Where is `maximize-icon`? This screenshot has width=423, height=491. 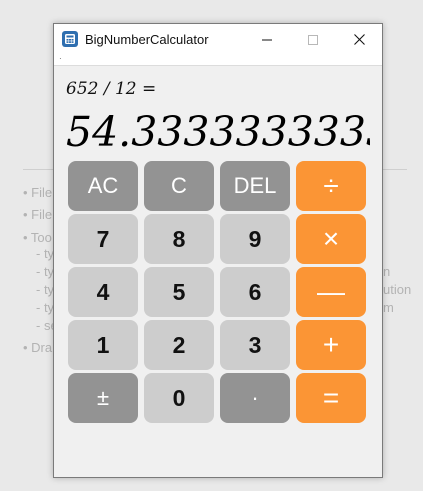 maximize-icon is located at coordinates (313, 39).